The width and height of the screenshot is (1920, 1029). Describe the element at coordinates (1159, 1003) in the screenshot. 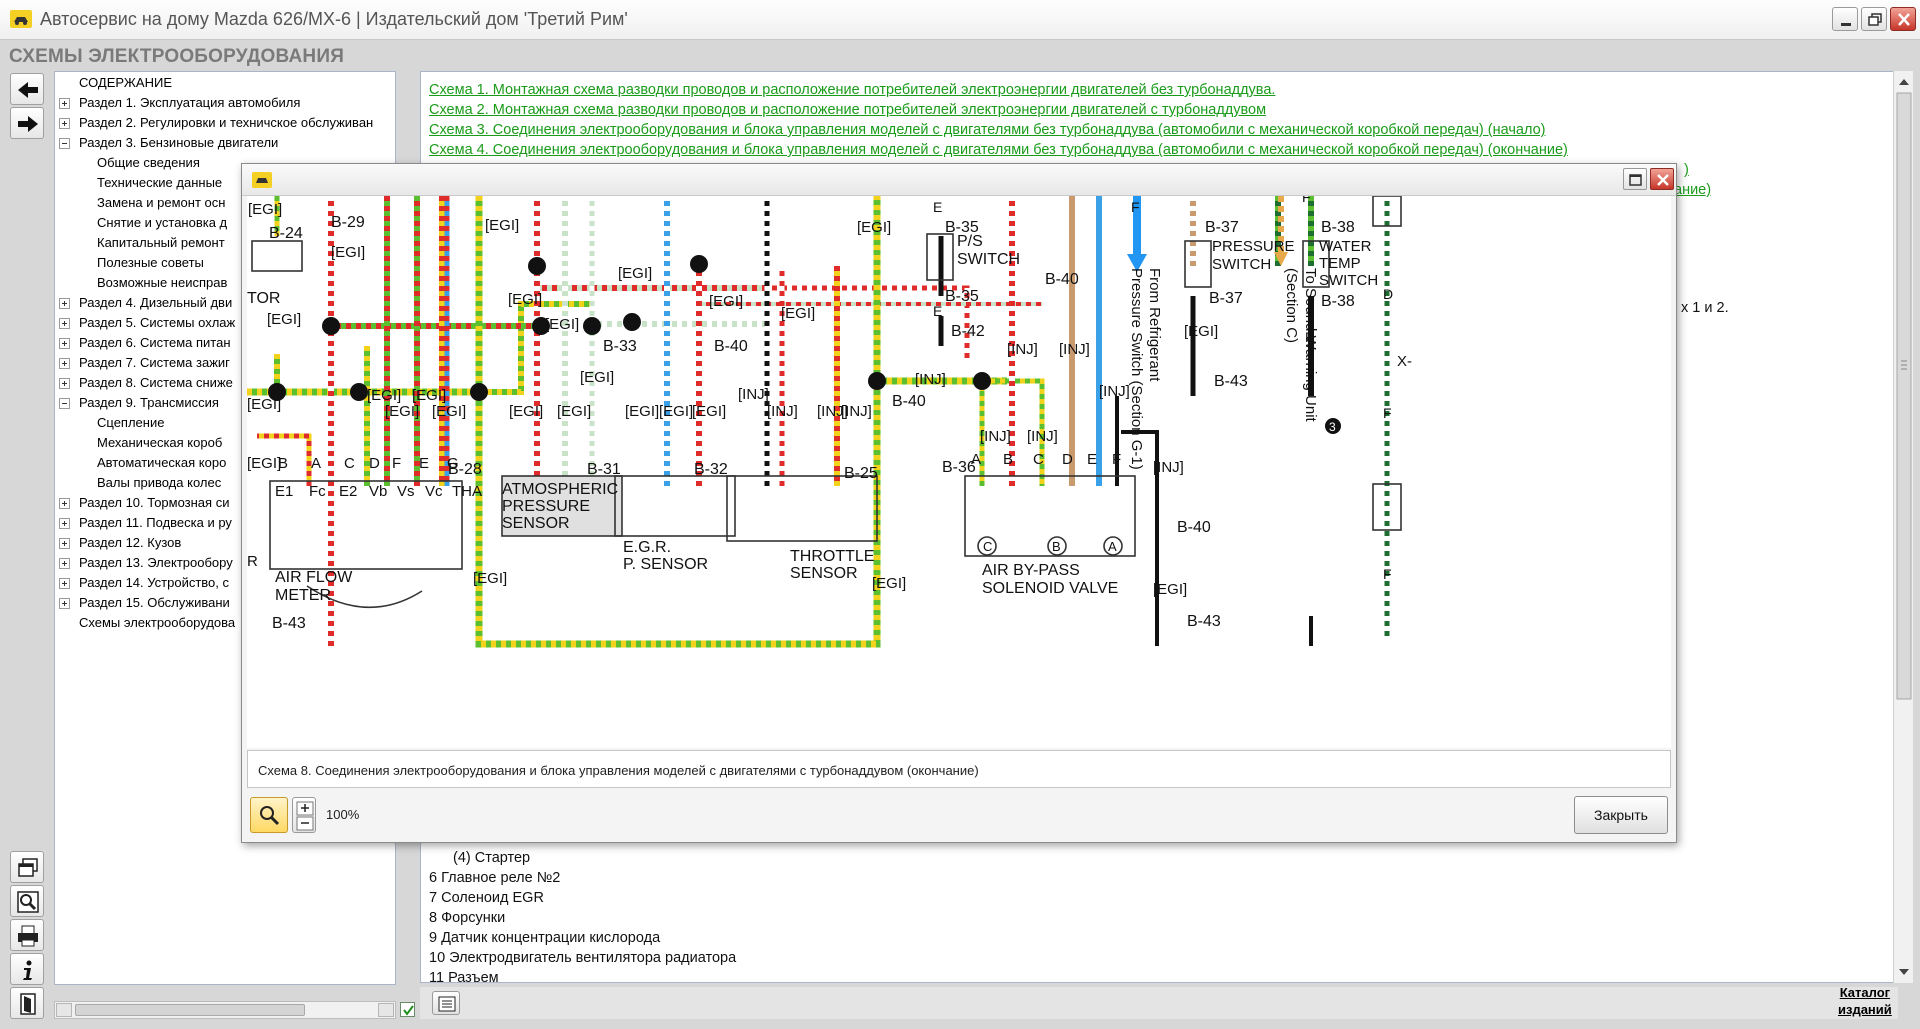

I see `bottom-bar` at that location.